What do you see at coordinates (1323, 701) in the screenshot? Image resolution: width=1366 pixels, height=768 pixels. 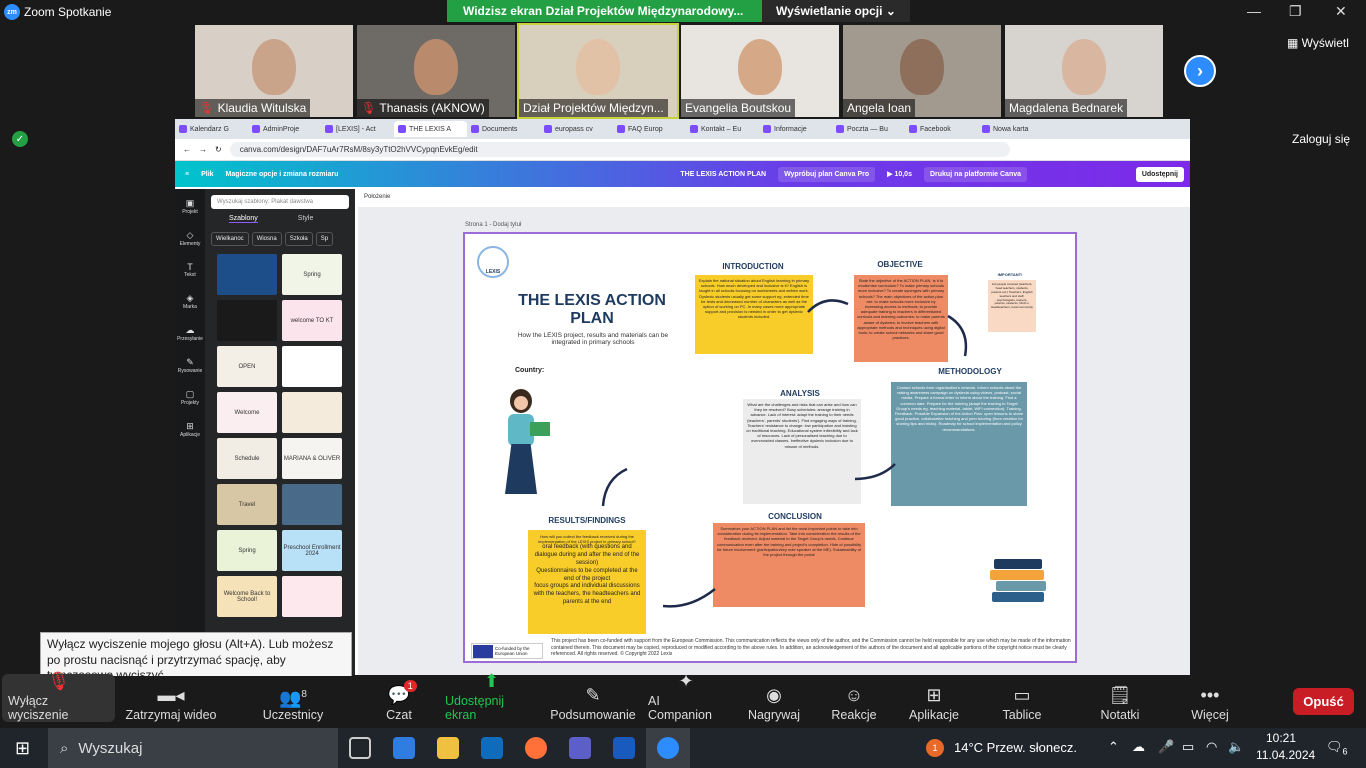 I see `leave-button: Opuść` at bounding box center [1323, 701].